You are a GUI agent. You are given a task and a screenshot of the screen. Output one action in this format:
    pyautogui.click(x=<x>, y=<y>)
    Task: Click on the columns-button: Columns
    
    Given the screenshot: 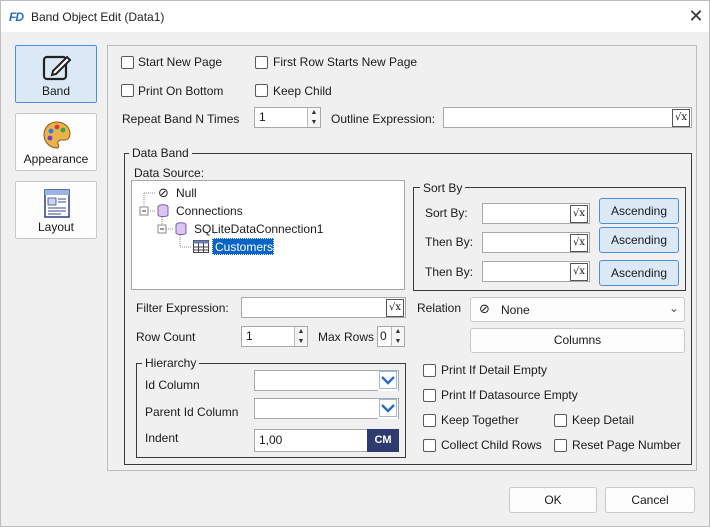 What is the action you would take?
    pyautogui.click(x=577, y=340)
    